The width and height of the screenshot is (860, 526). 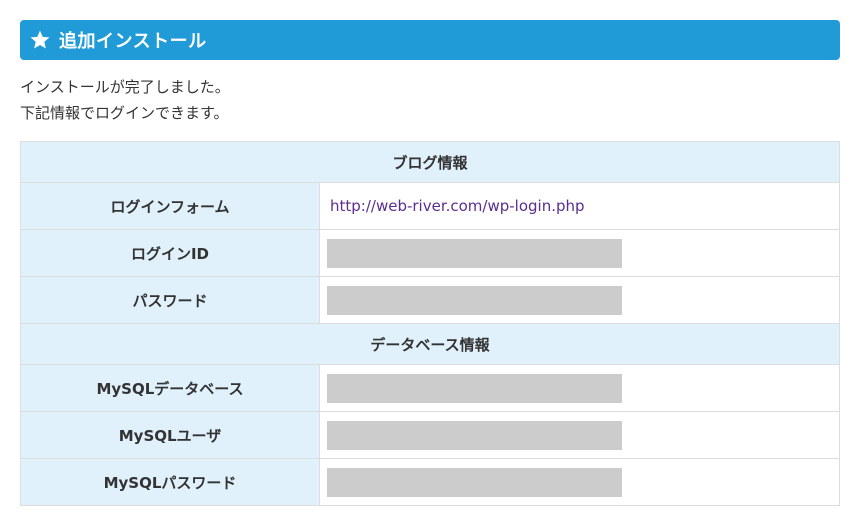 I want to click on table-row: MySQLデータベース, so click(x=430, y=388).